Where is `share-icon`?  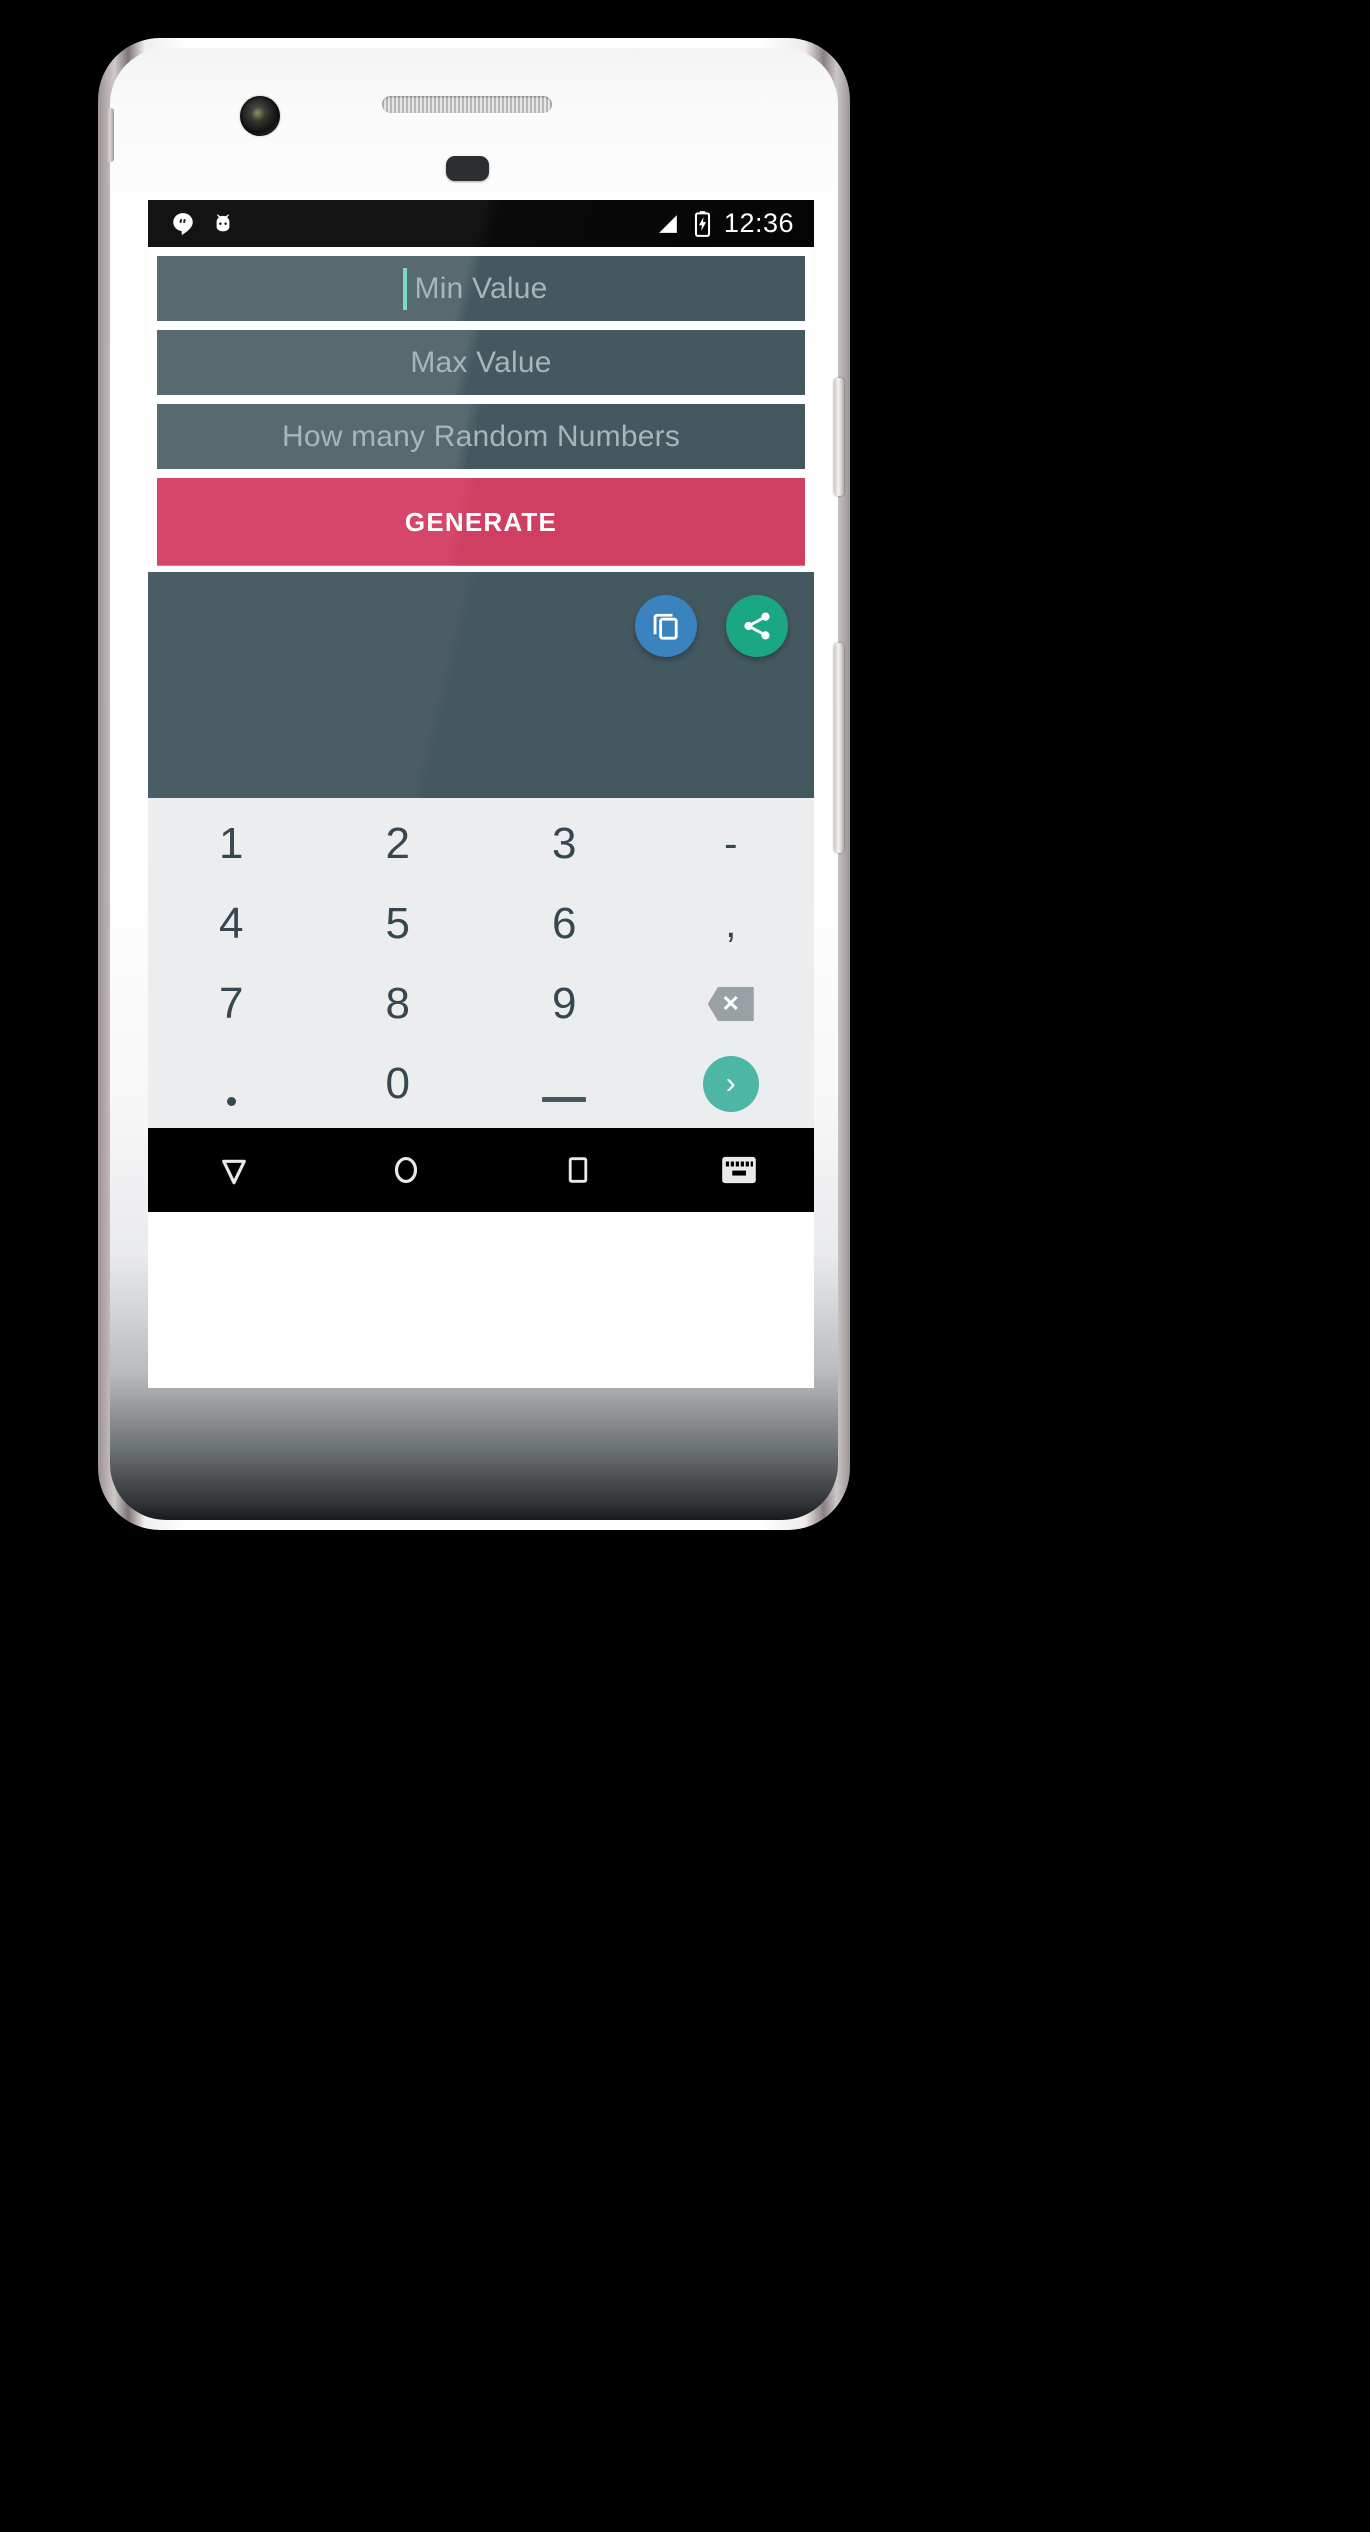 share-icon is located at coordinates (757, 626).